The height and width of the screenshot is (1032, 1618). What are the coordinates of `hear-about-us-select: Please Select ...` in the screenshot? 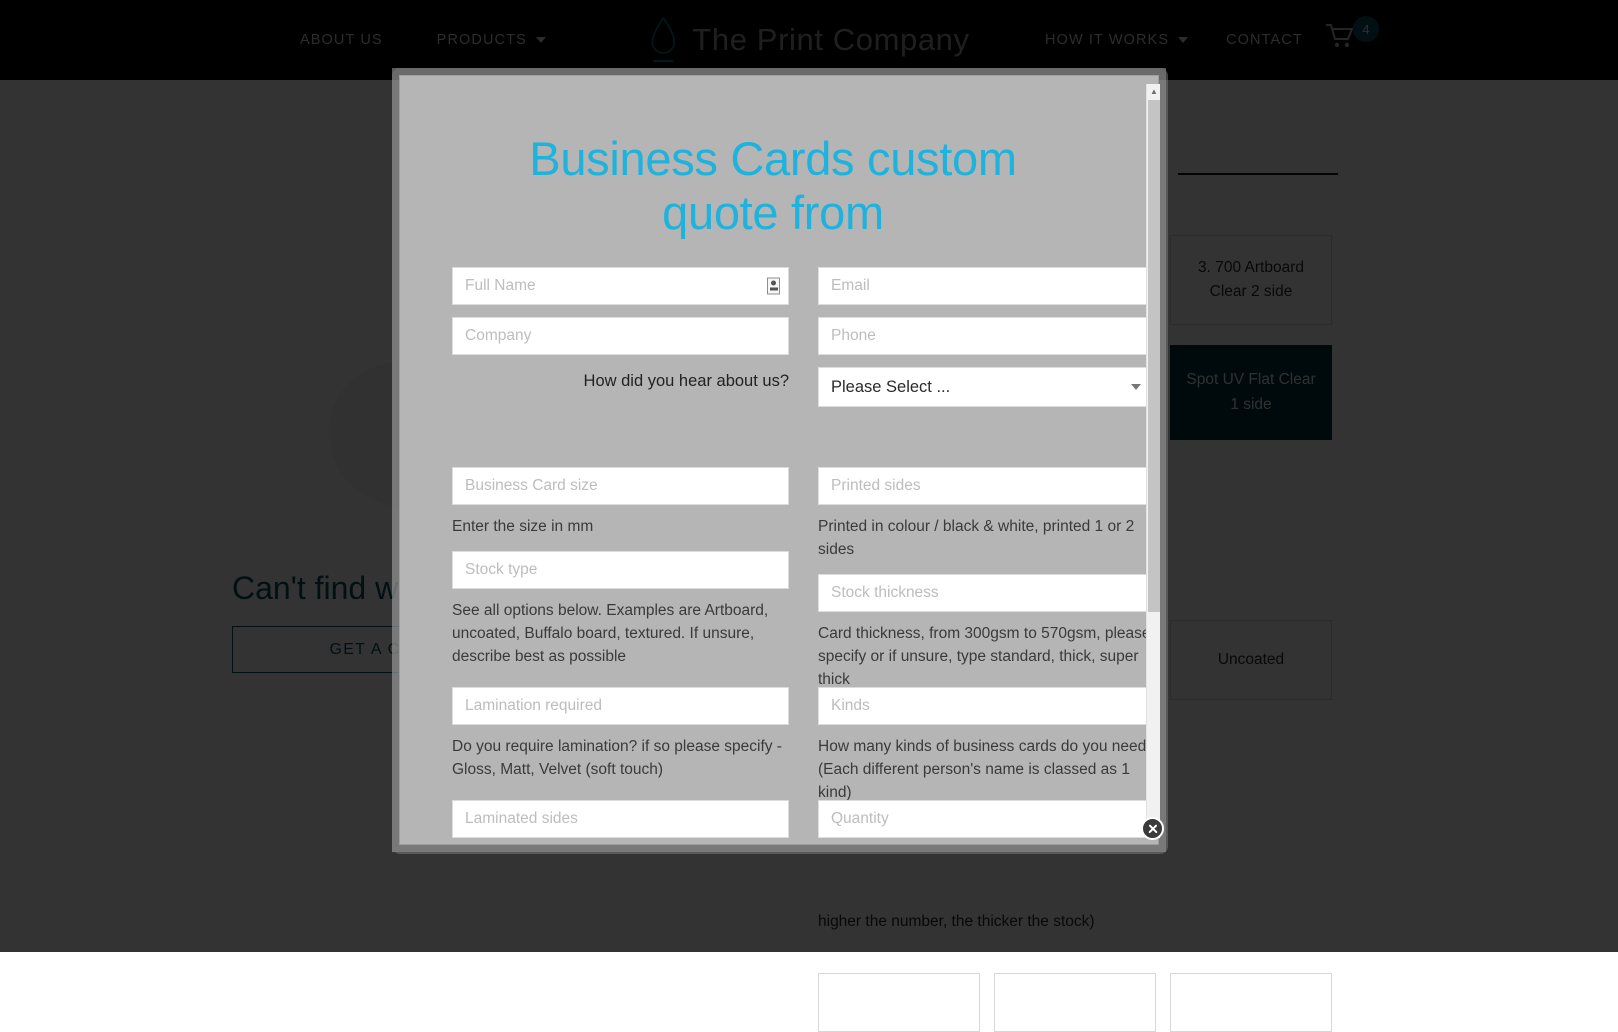 It's located at (986, 387).